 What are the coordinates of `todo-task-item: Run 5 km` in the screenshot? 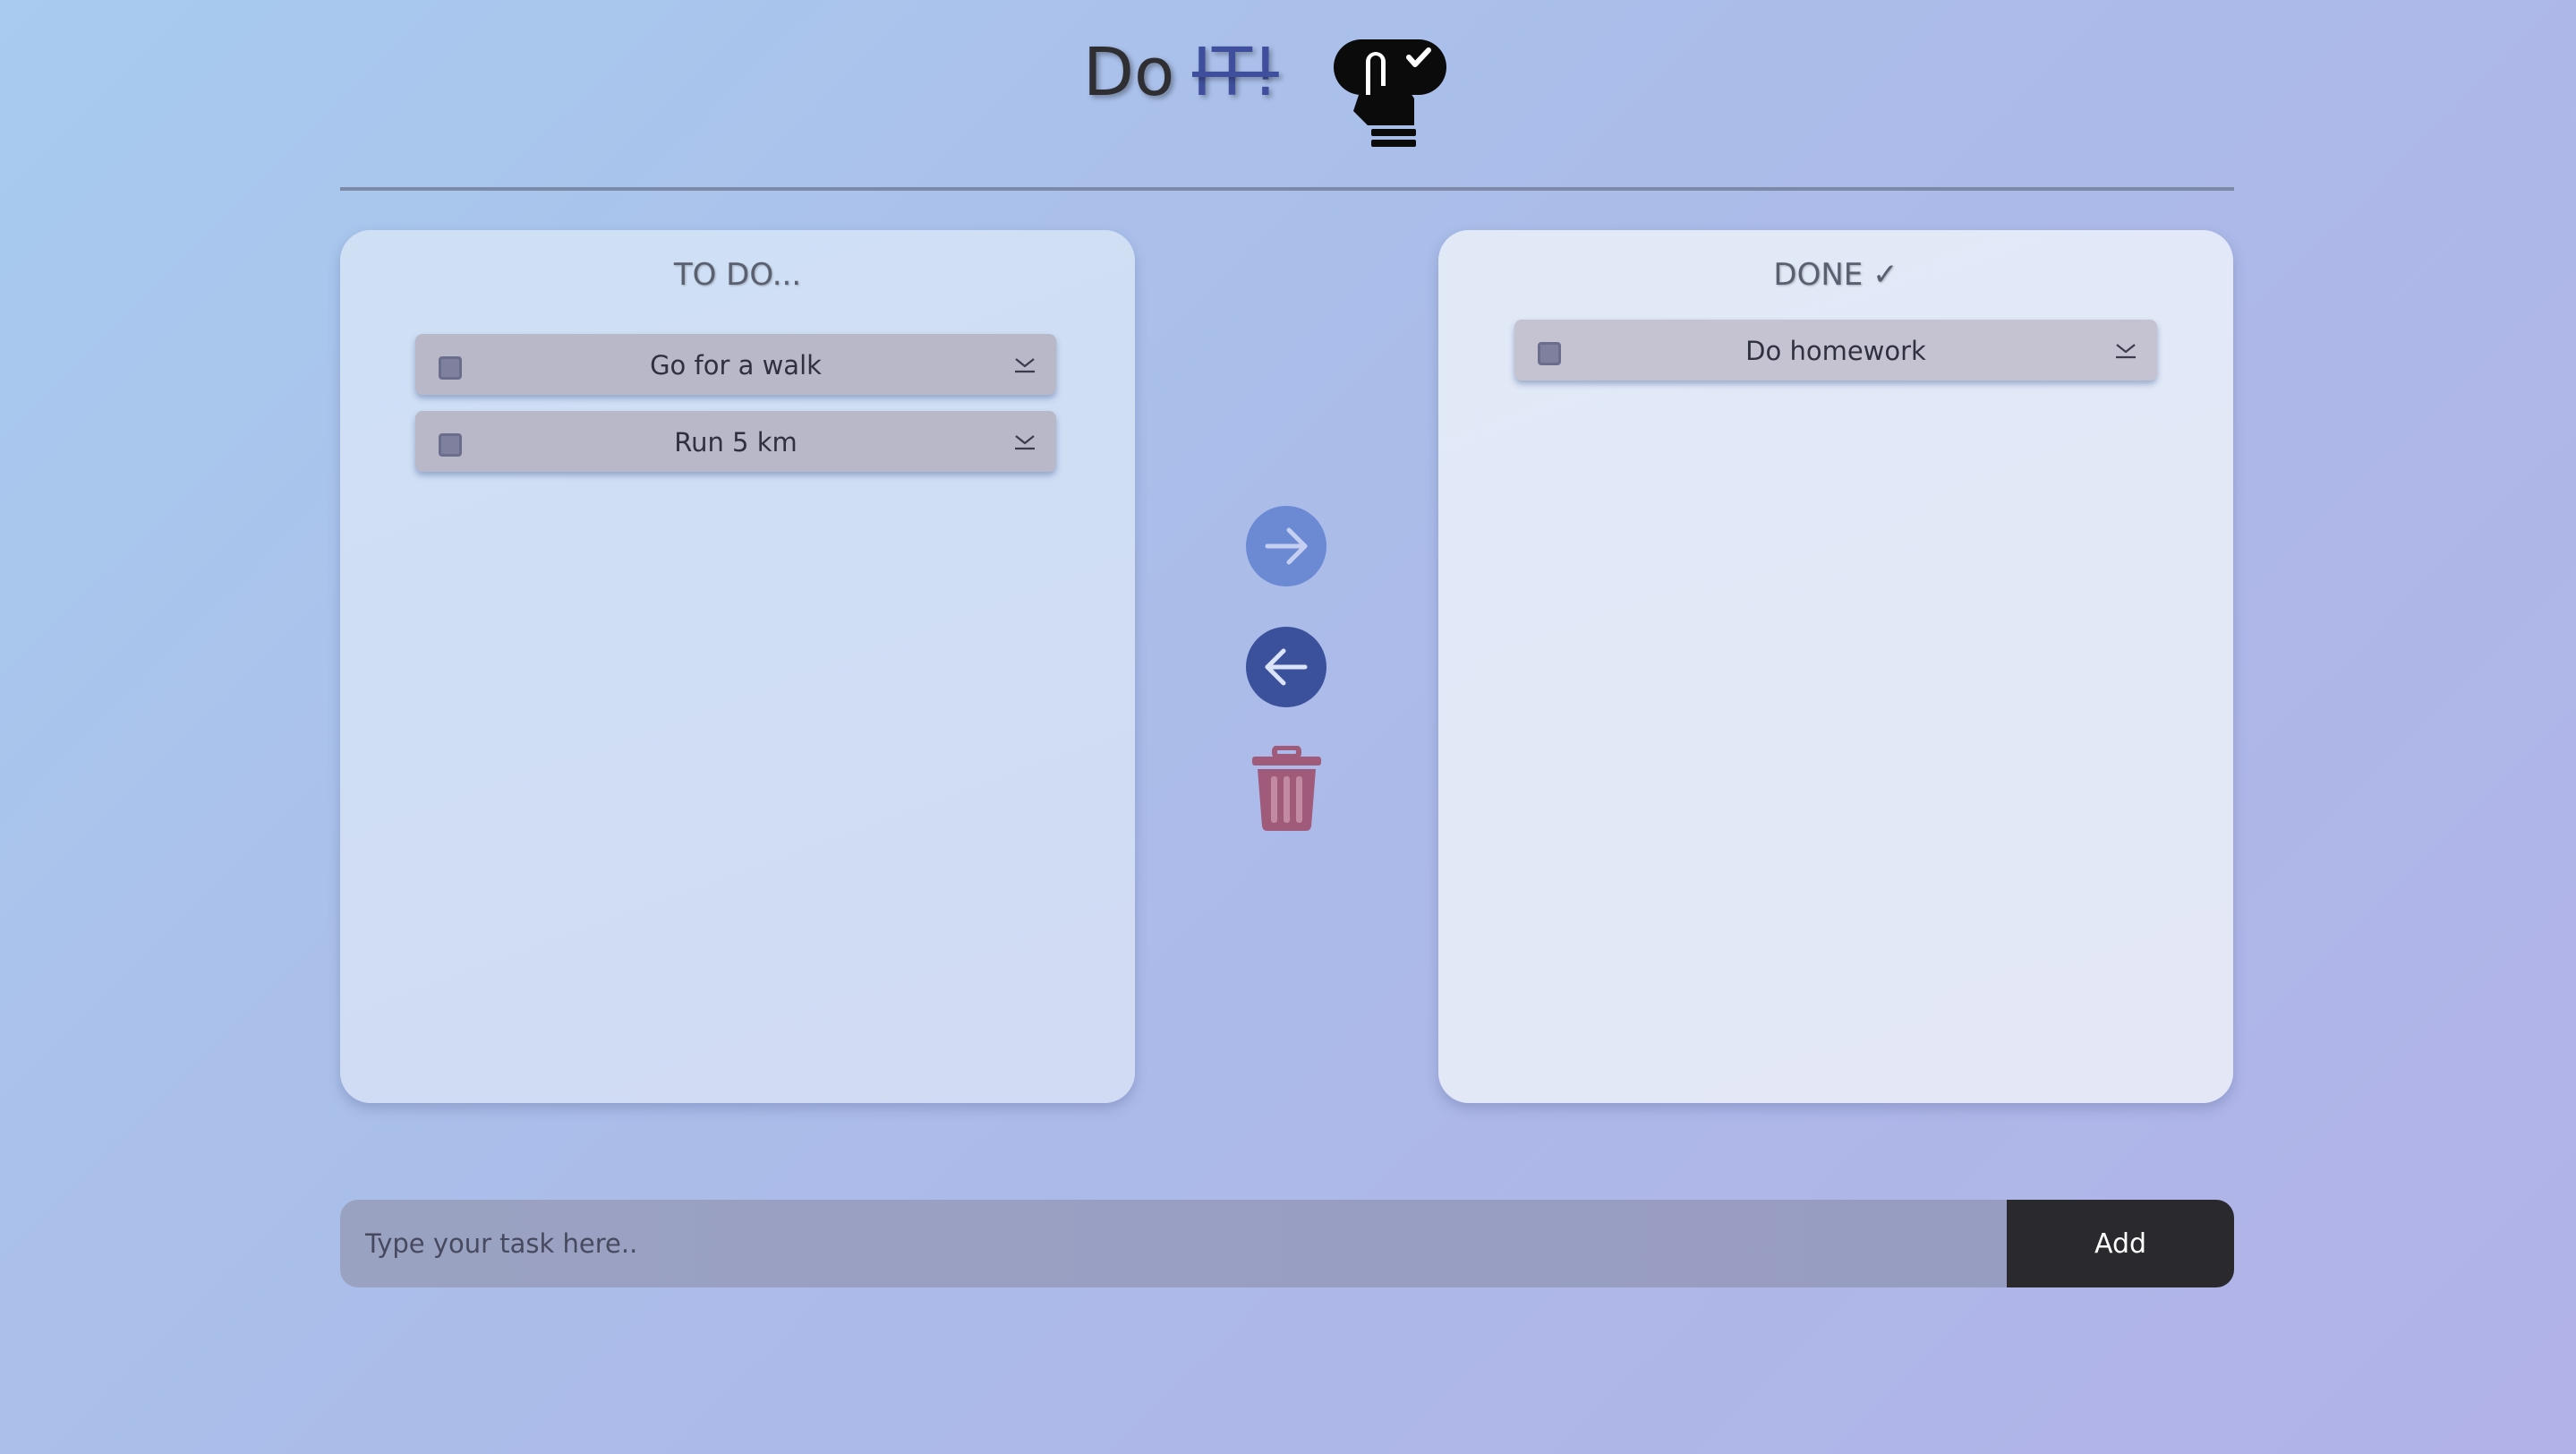 It's located at (735, 441).